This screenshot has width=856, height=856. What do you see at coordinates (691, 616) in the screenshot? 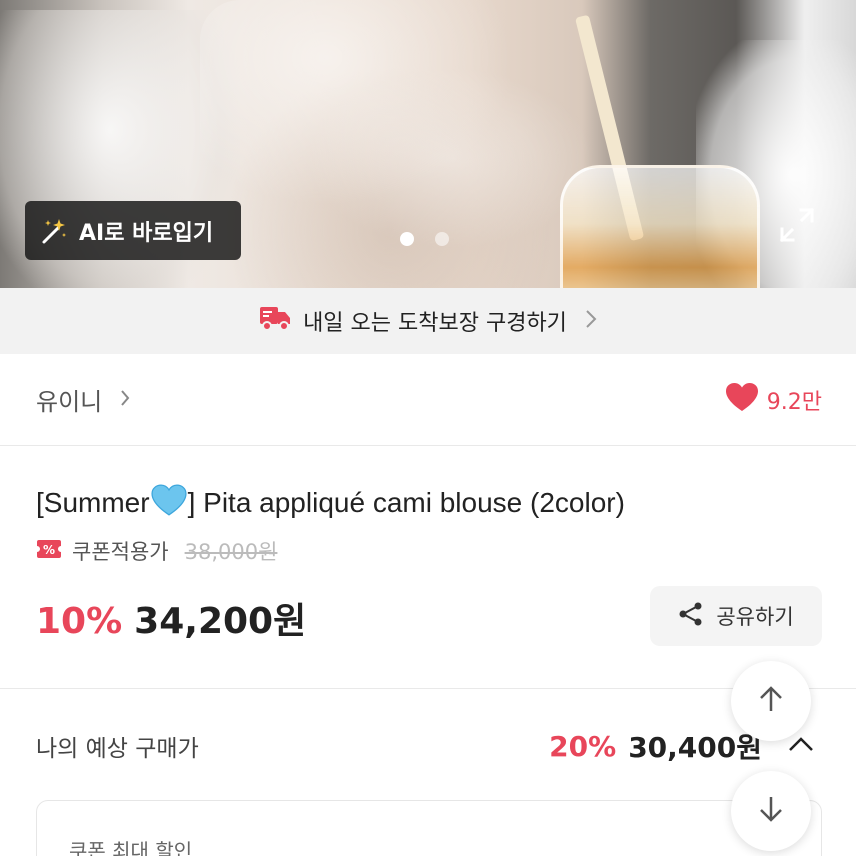
I see `share-icon` at bounding box center [691, 616].